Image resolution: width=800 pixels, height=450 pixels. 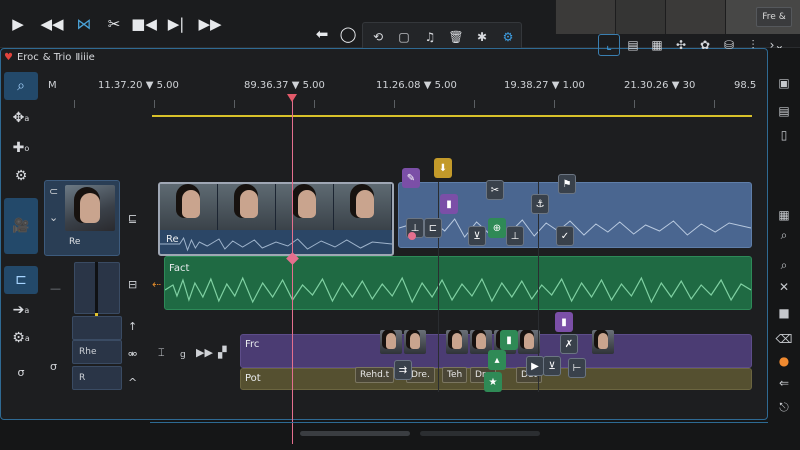 I want to click on ruler-tick, so click(x=74, y=104).